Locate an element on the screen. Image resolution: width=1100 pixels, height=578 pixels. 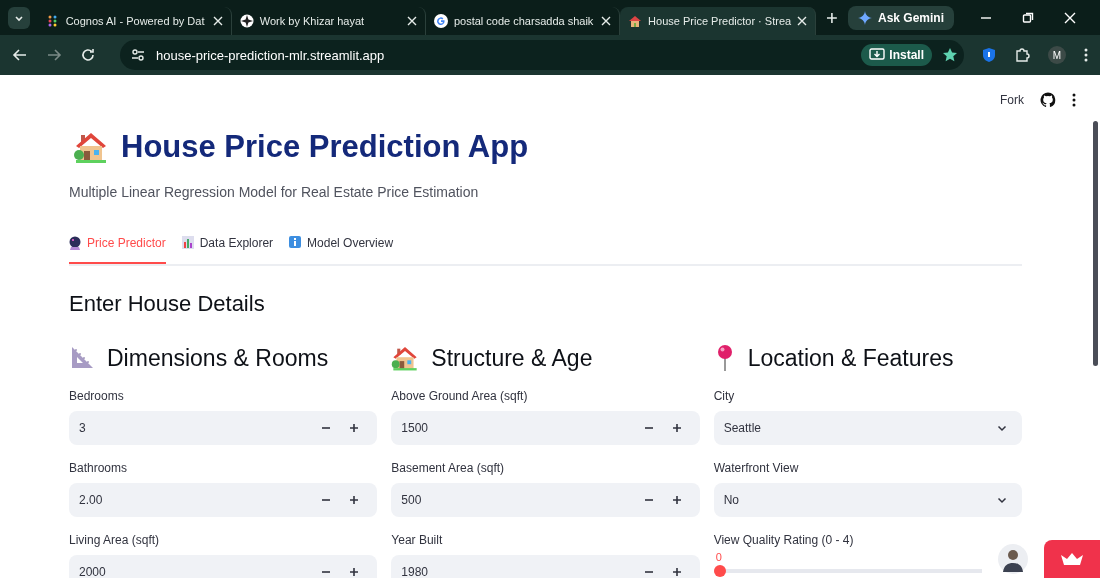
crown-icon is located at coordinates (1072, 559).